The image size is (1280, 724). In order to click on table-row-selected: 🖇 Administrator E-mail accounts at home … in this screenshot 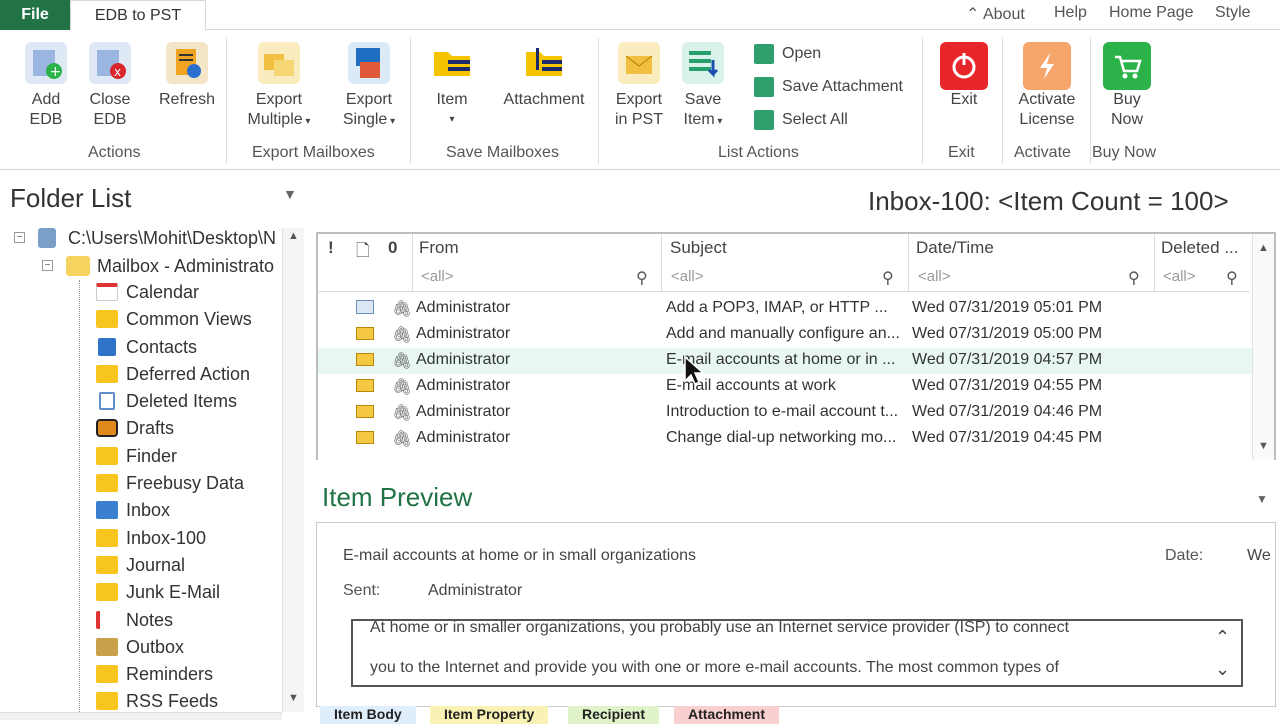, I will do `click(785, 361)`.